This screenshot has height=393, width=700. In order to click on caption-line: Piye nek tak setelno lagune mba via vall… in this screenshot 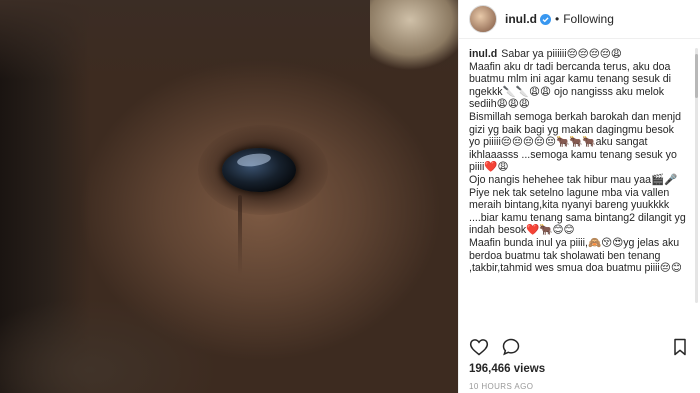, I will do `click(577, 211)`.